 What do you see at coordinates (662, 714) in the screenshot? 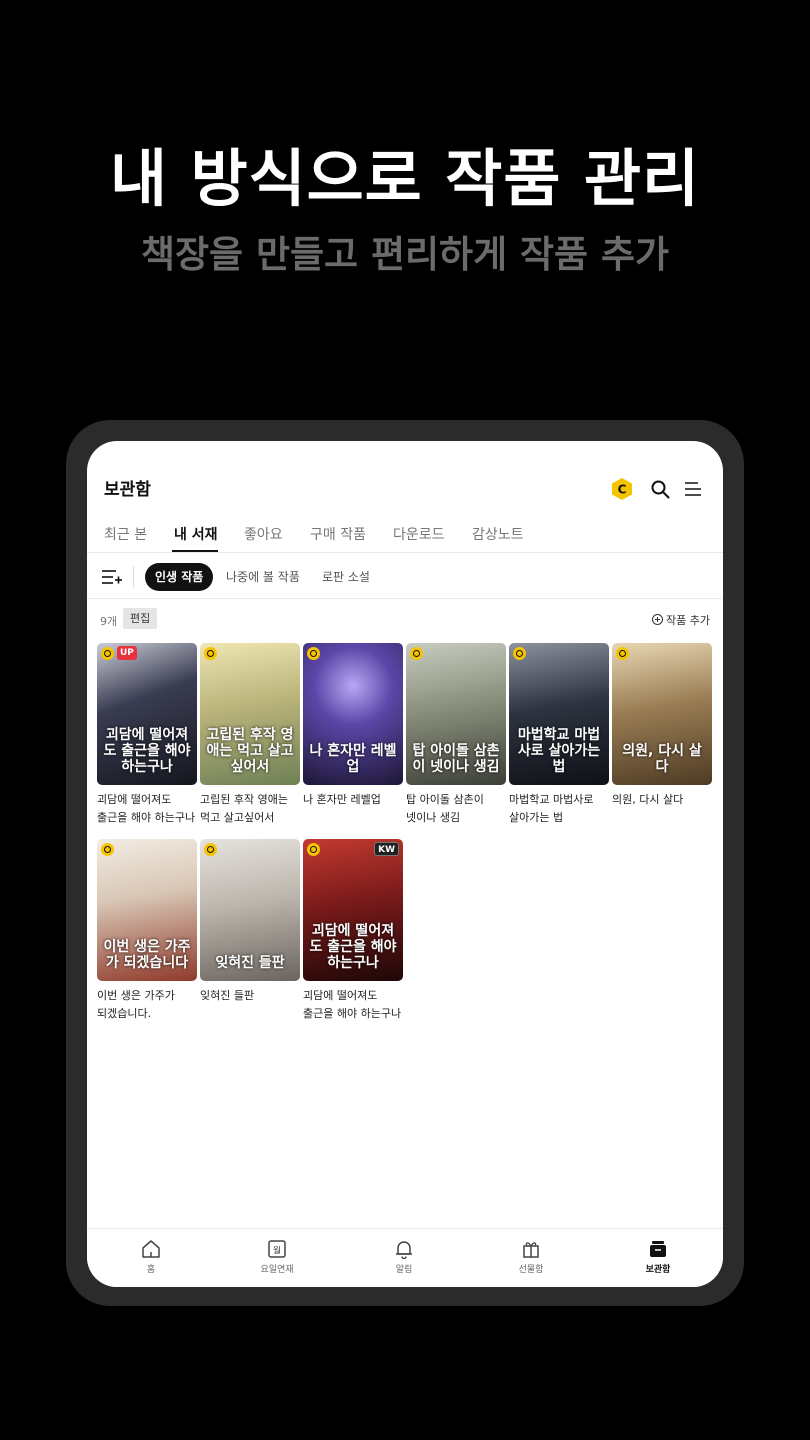
I see `work-cover: 의원, 다시 살다` at bounding box center [662, 714].